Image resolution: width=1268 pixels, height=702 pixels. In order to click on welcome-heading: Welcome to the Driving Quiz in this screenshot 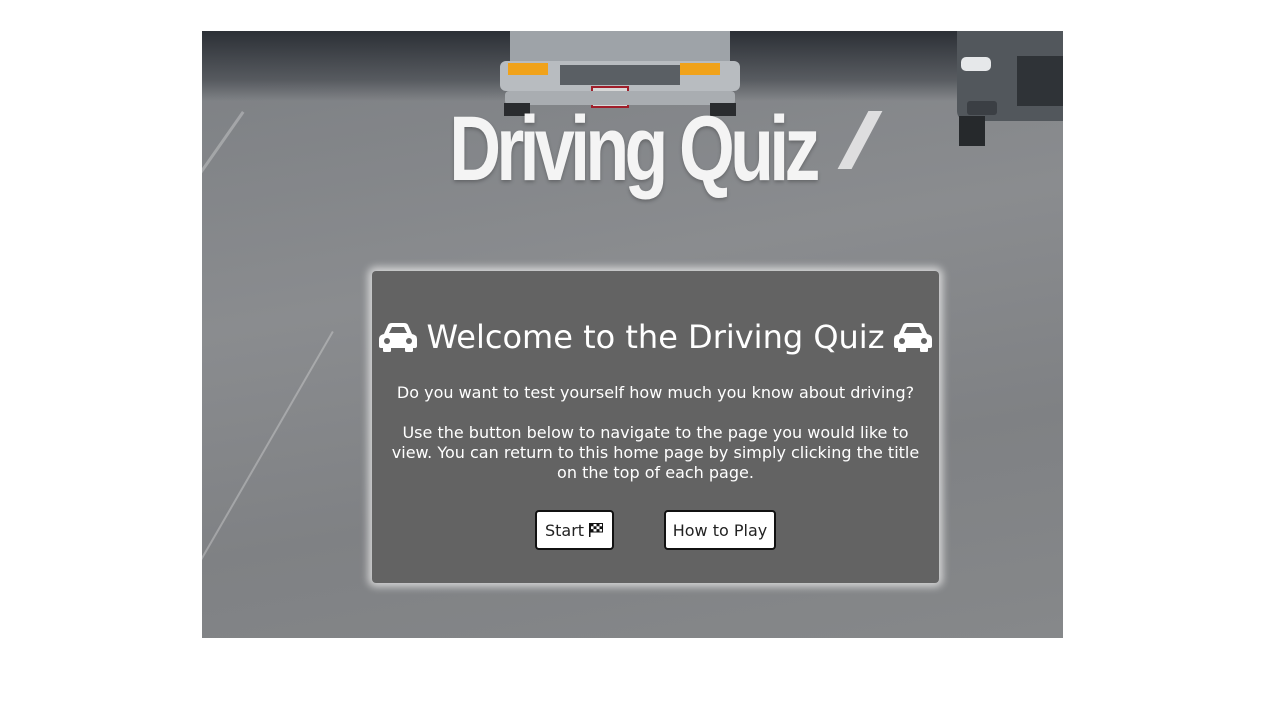, I will do `click(655, 337)`.